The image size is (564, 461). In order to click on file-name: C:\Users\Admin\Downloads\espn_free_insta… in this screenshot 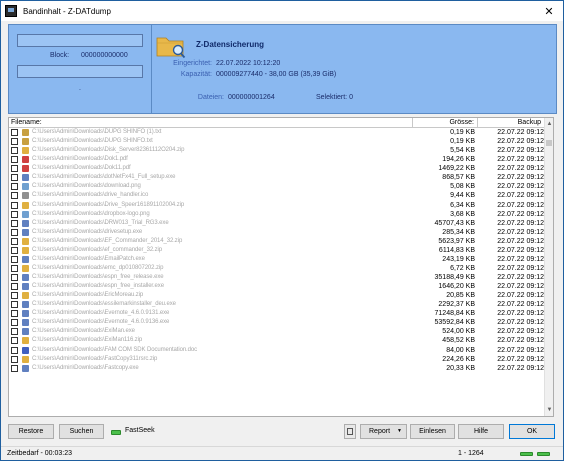, I will do `click(98, 286)`.